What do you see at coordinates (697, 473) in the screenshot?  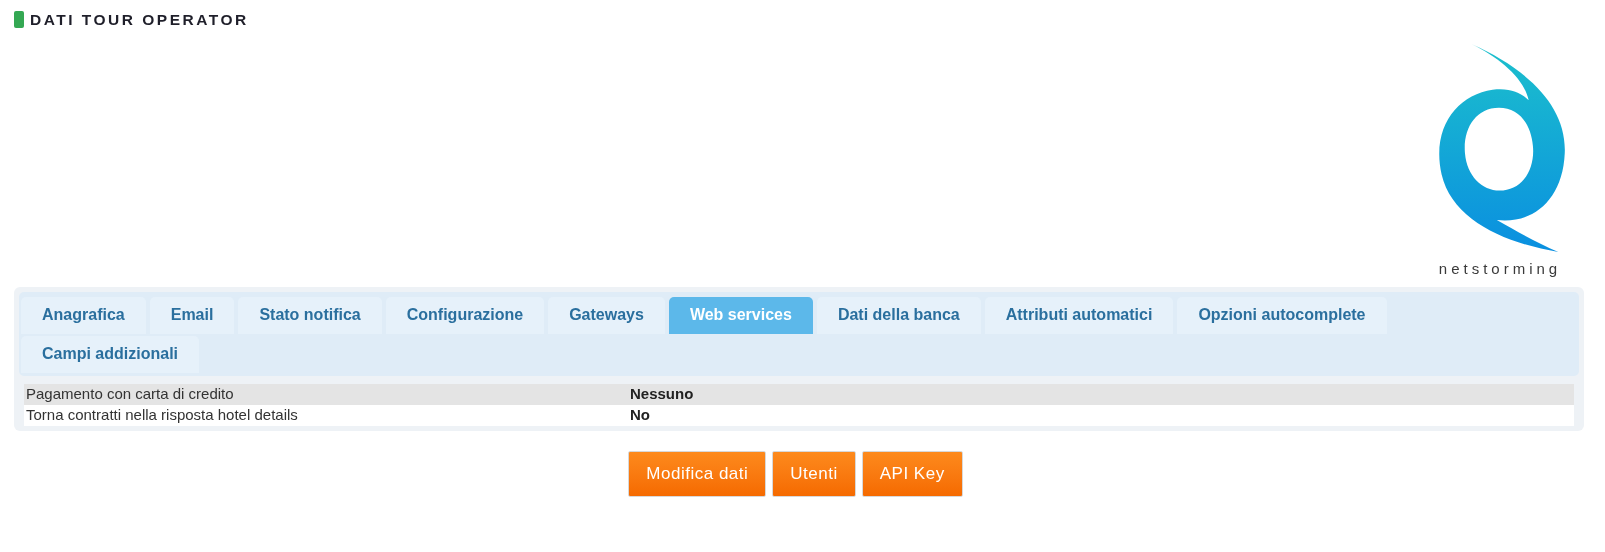 I see `action-button: Modifica dati` at bounding box center [697, 473].